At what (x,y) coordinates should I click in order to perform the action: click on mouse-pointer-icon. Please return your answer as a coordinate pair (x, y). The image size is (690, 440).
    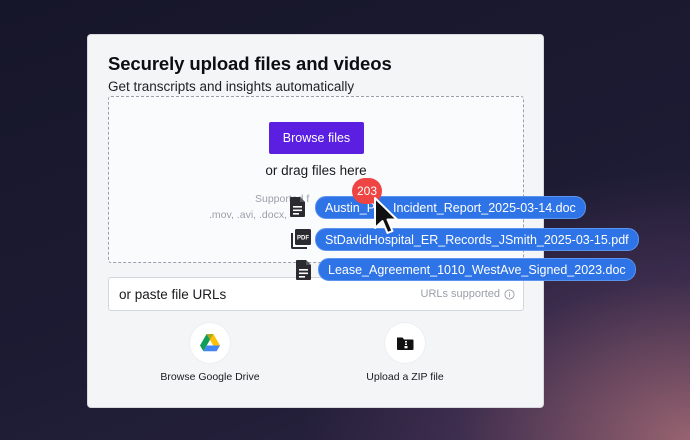
    Looking at the image, I should click on (386, 215).